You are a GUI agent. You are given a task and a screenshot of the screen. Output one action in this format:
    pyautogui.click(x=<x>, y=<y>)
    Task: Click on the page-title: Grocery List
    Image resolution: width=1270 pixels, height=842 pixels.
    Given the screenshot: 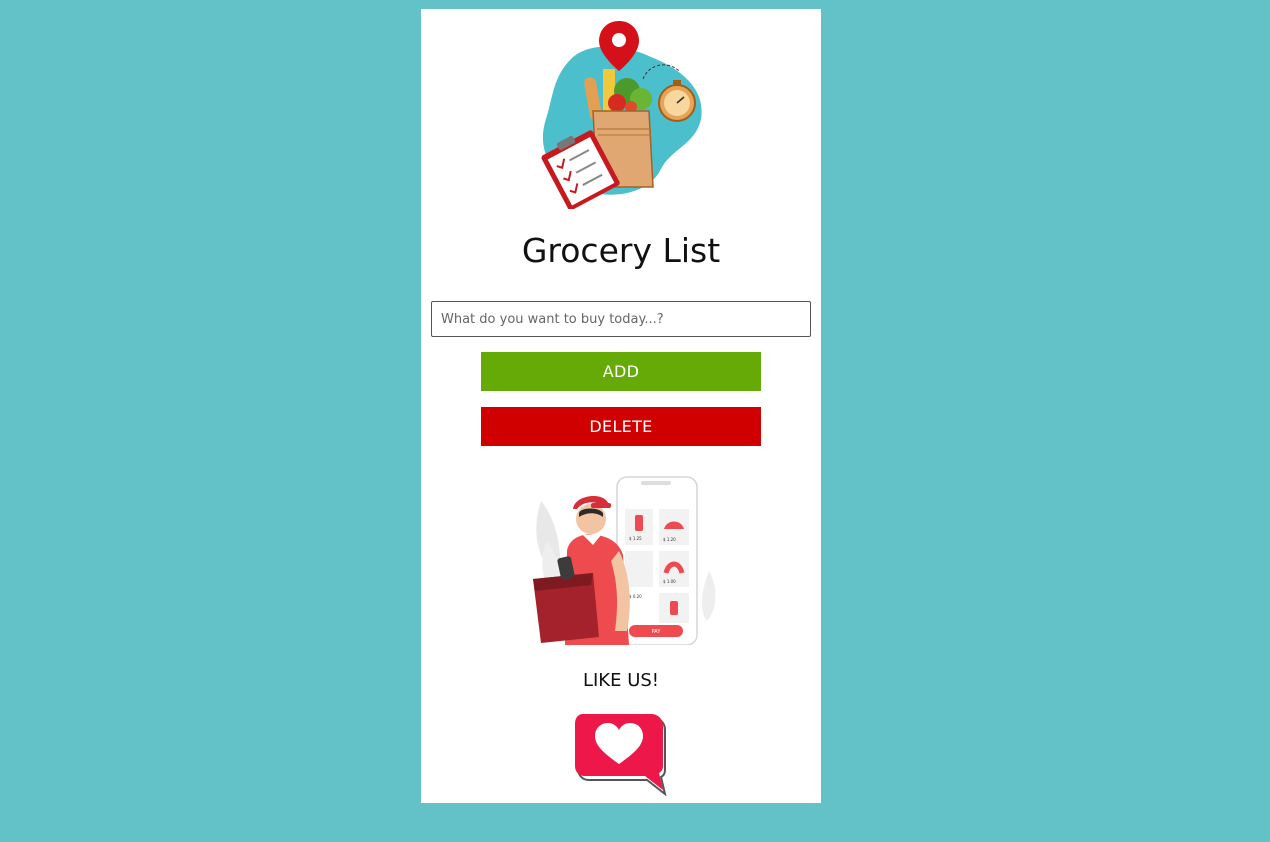 What is the action you would take?
    pyautogui.click(x=621, y=250)
    